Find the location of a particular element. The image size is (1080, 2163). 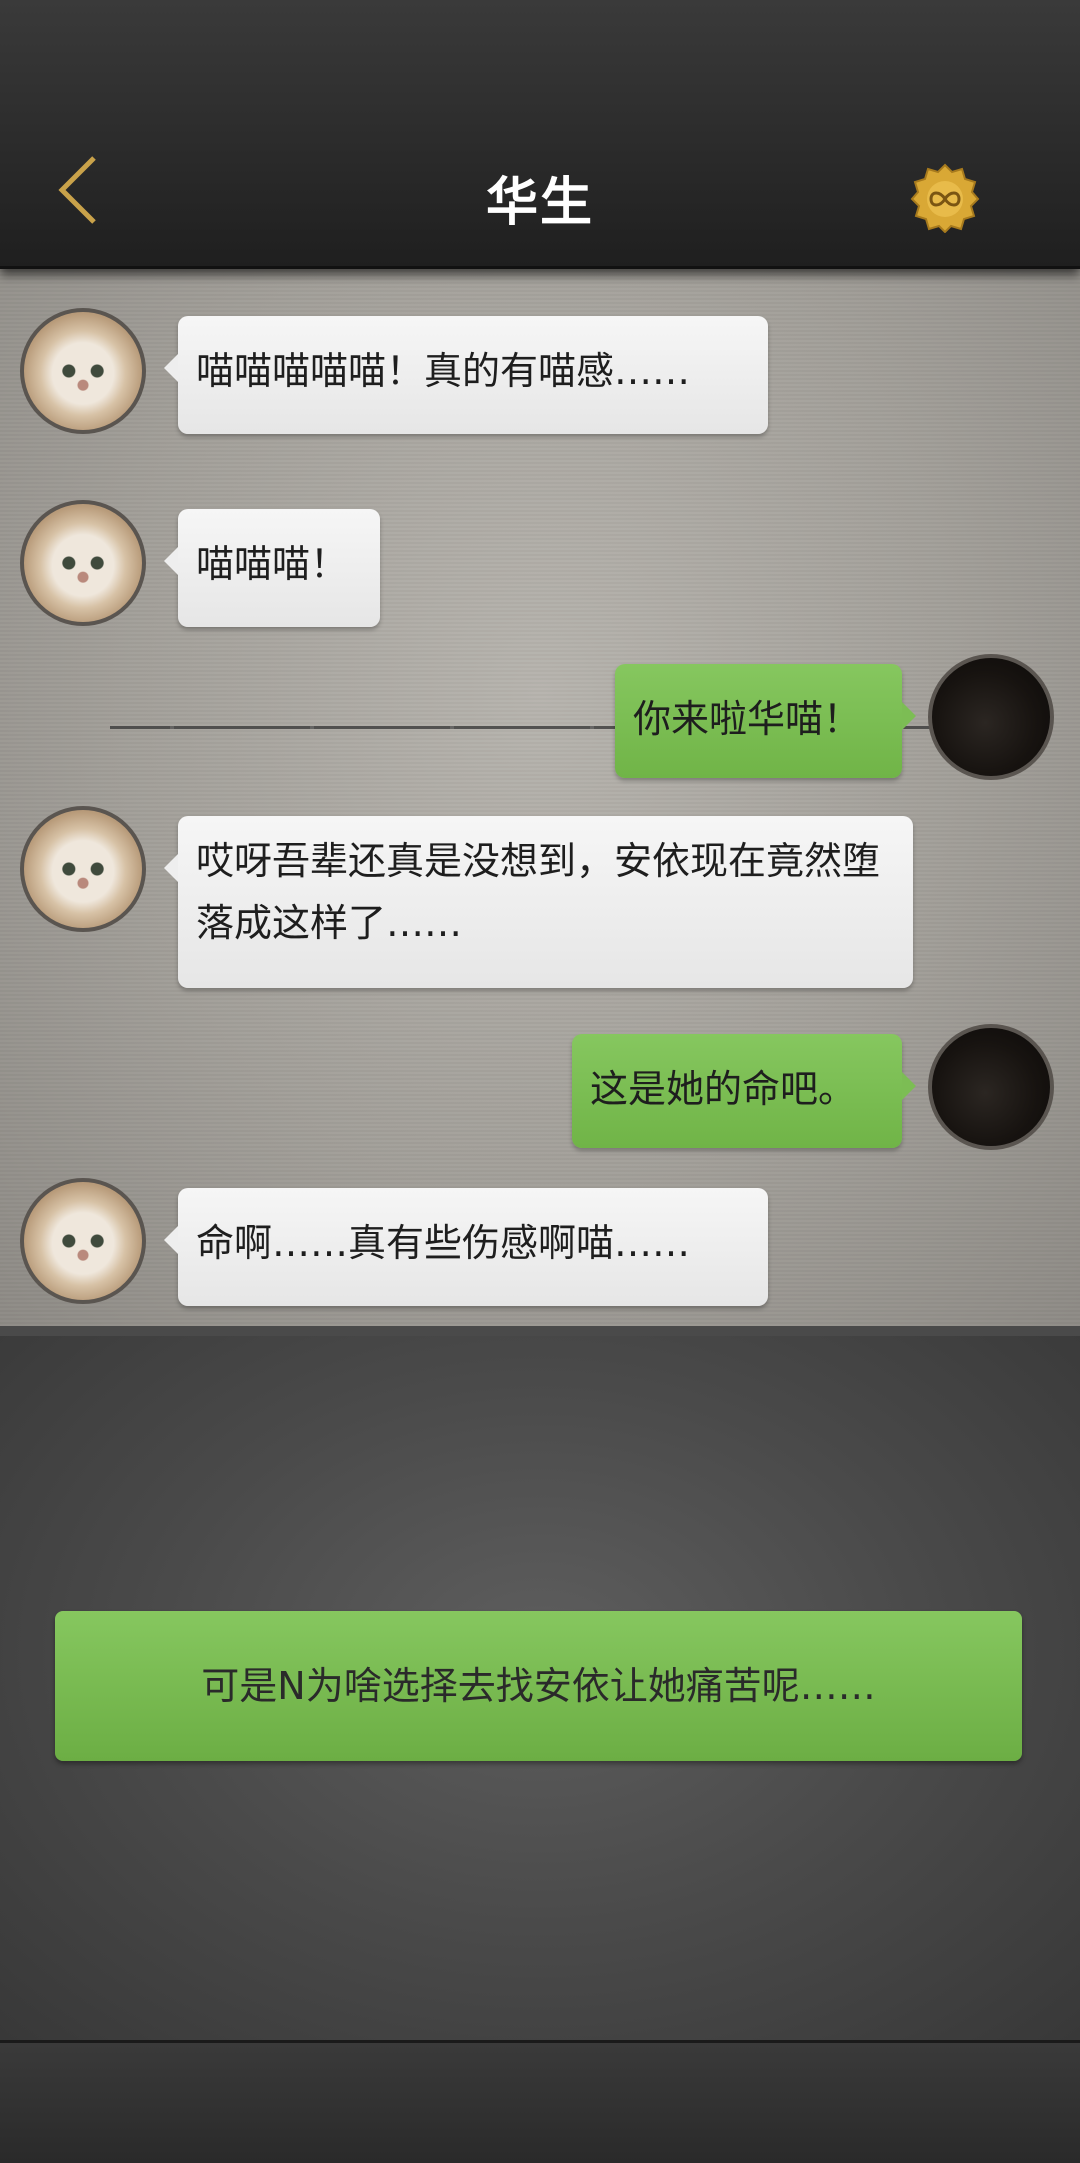

message-bubble-left: 喵喵喵！ is located at coordinates (272, 568).